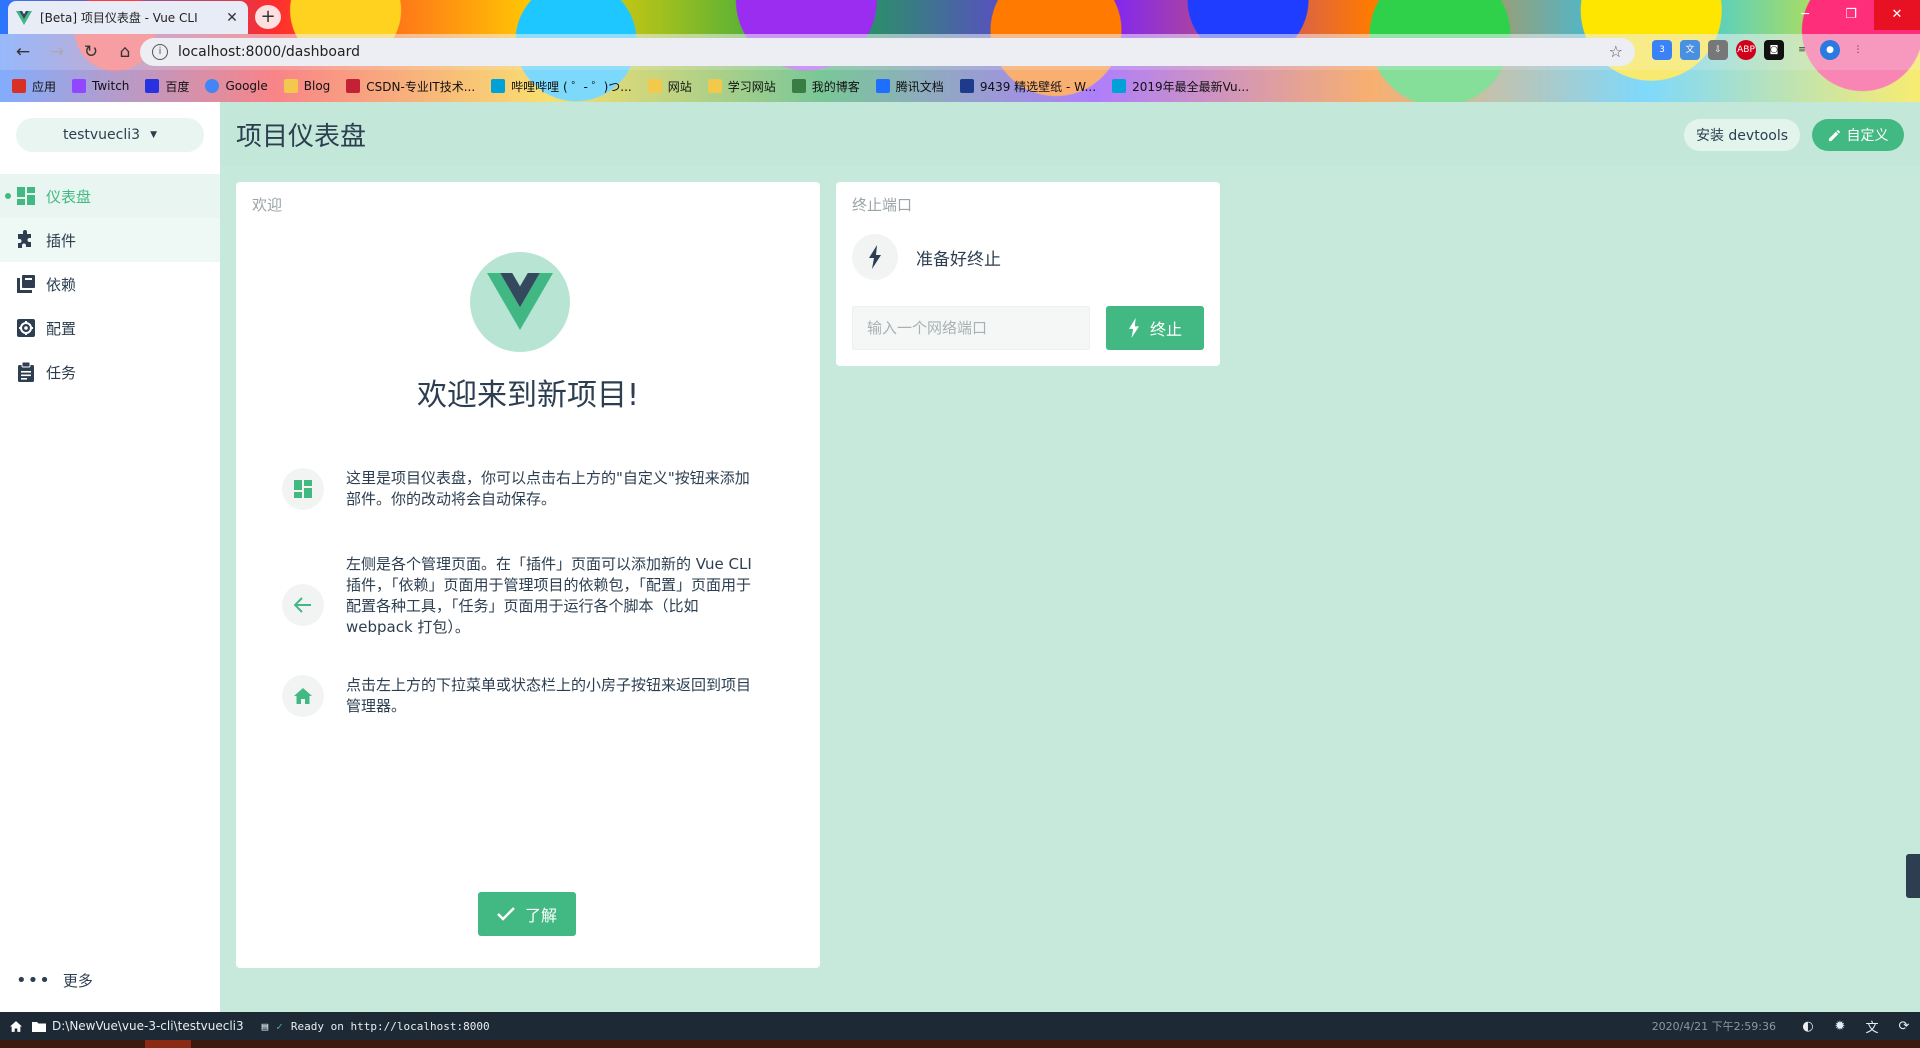 The width and height of the screenshot is (1920, 1048). What do you see at coordinates (1070, 134) in the screenshot?
I see `page-header: 项目仪表盘 安装 devtools 自定义` at bounding box center [1070, 134].